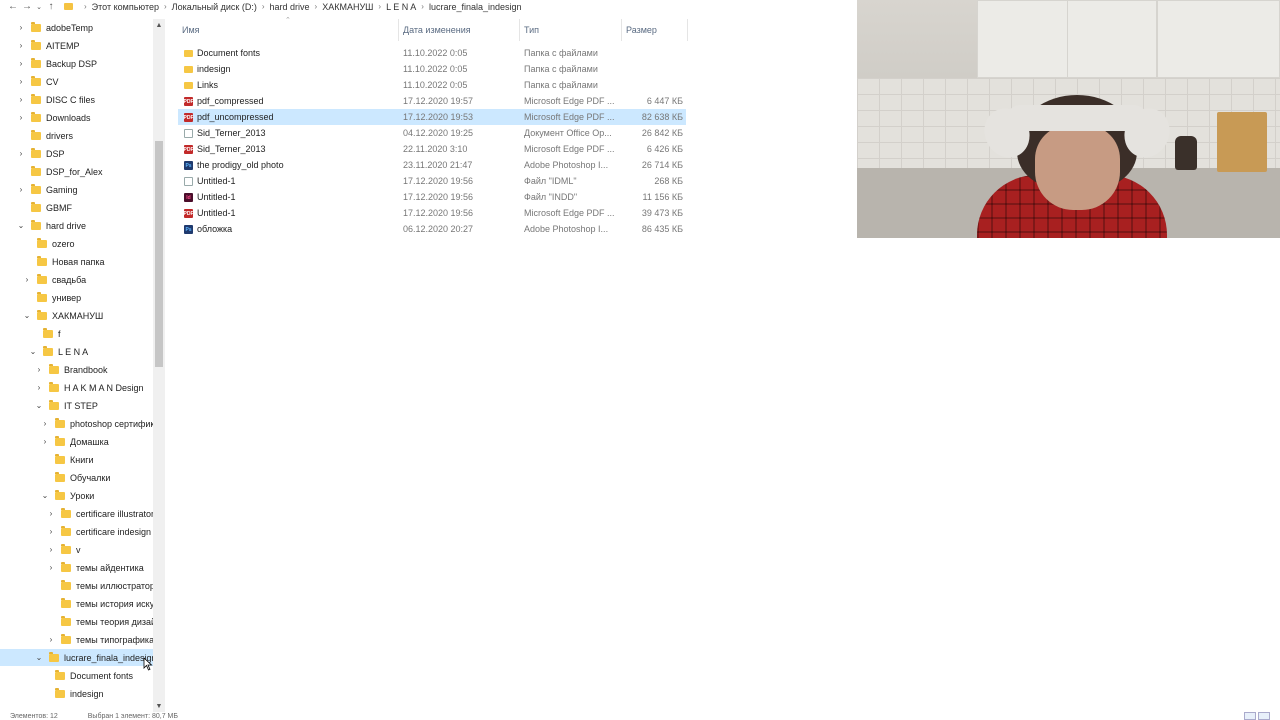  I want to click on scroll-up-arrow-icon: ▲, so click(159, 26).